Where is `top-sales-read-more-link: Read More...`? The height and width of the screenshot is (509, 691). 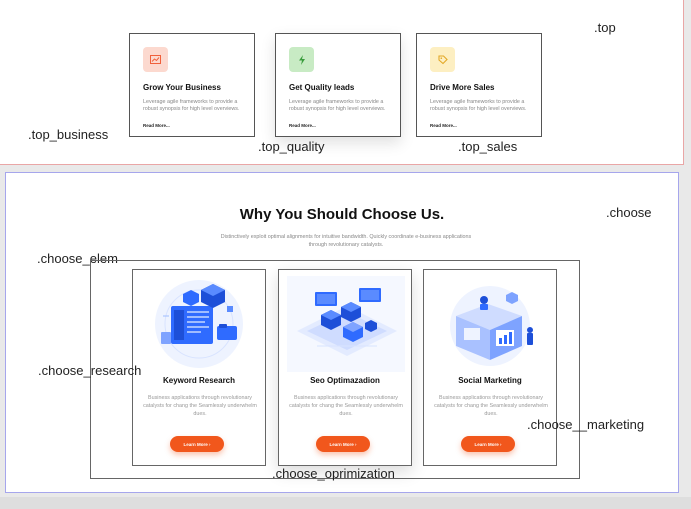 top-sales-read-more-link: Read More... is located at coordinates (443, 125).